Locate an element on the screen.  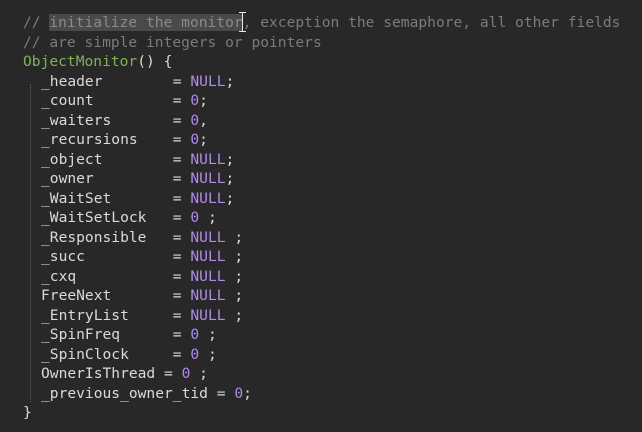
field-name: _cxq is located at coordinates (107, 276).